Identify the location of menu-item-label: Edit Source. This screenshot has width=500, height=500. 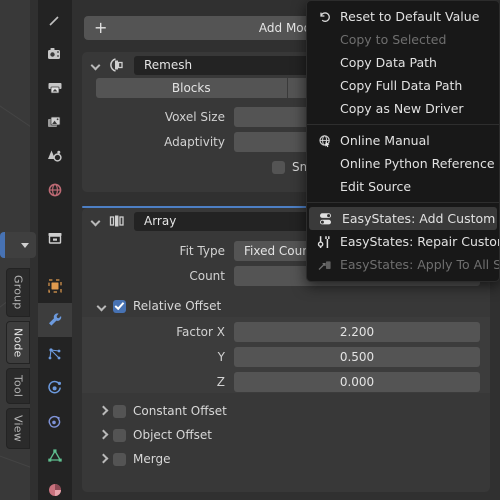
(376, 186).